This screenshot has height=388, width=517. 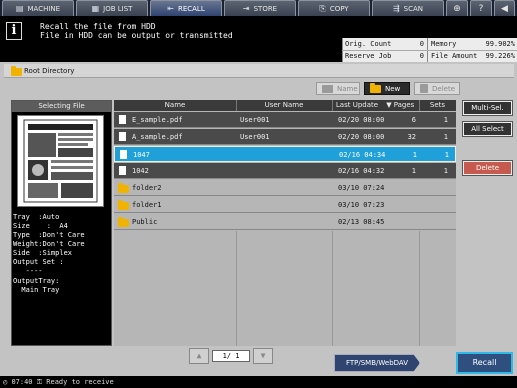 What do you see at coordinates (413, 171) in the screenshot?
I see `row-pages: 1` at bounding box center [413, 171].